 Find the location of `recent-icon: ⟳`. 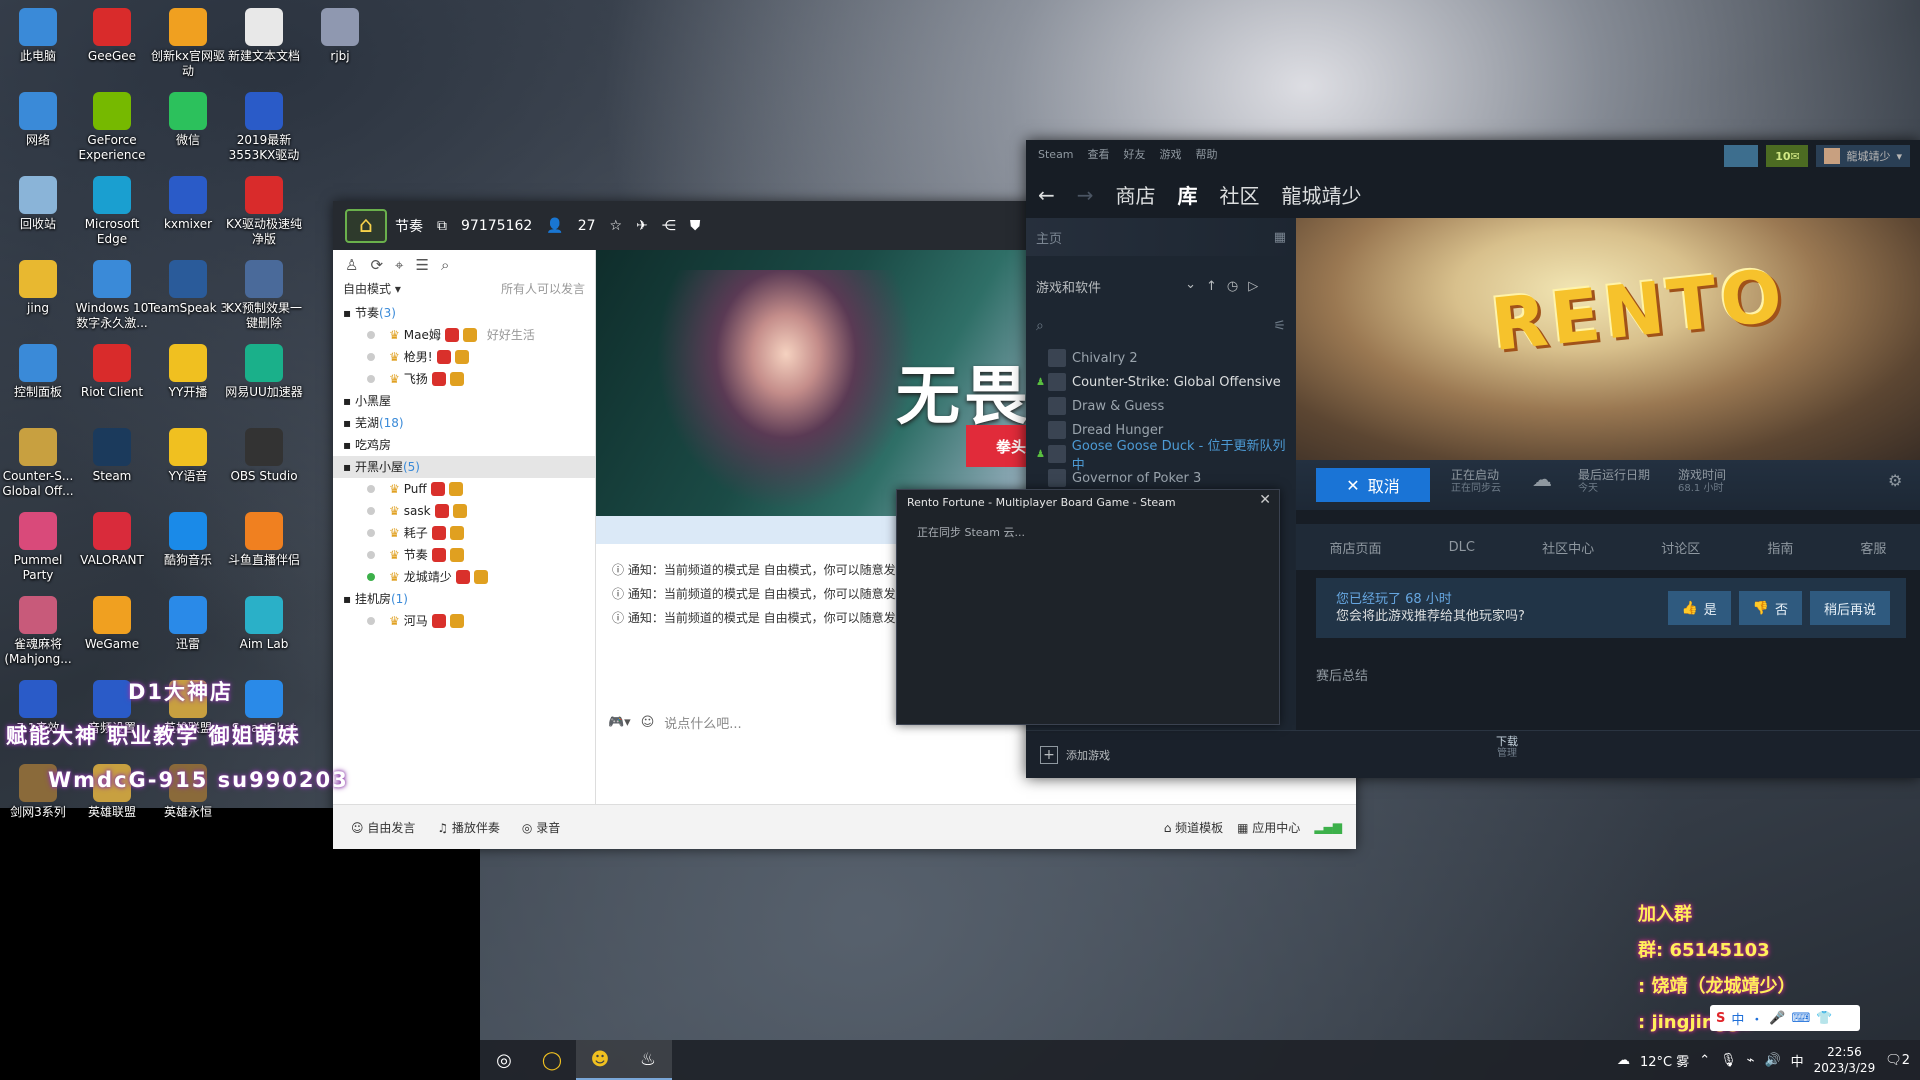

recent-icon: ⟳ is located at coordinates (376, 265).